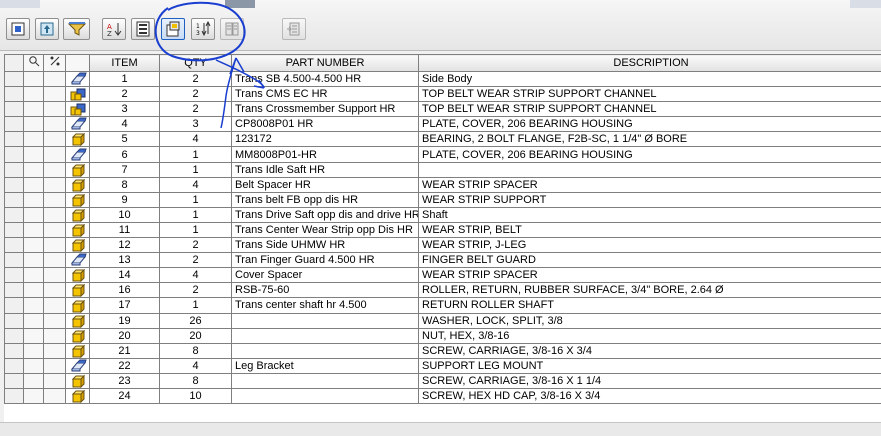  What do you see at coordinates (196, 350) in the screenshot?
I see `qty-cell: 8` at bounding box center [196, 350].